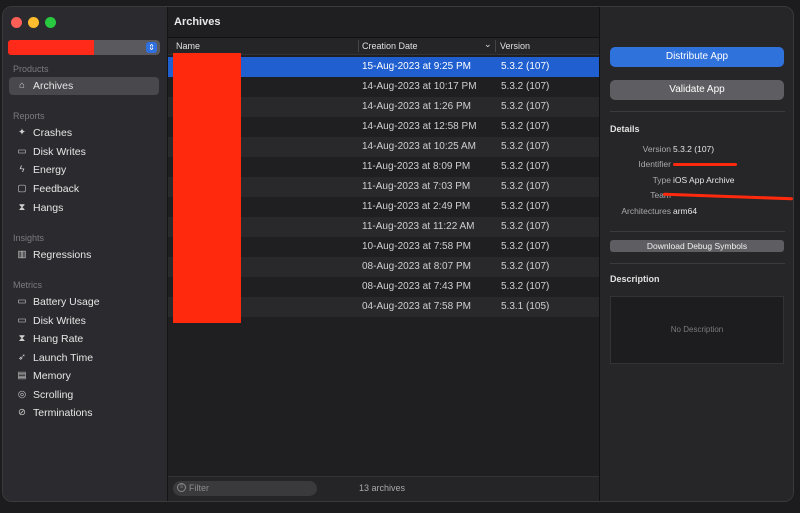 This screenshot has width=800, height=513. Describe the element at coordinates (390, 46) in the screenshot. I see `column-header-creation-date: Creation Date` at that location.